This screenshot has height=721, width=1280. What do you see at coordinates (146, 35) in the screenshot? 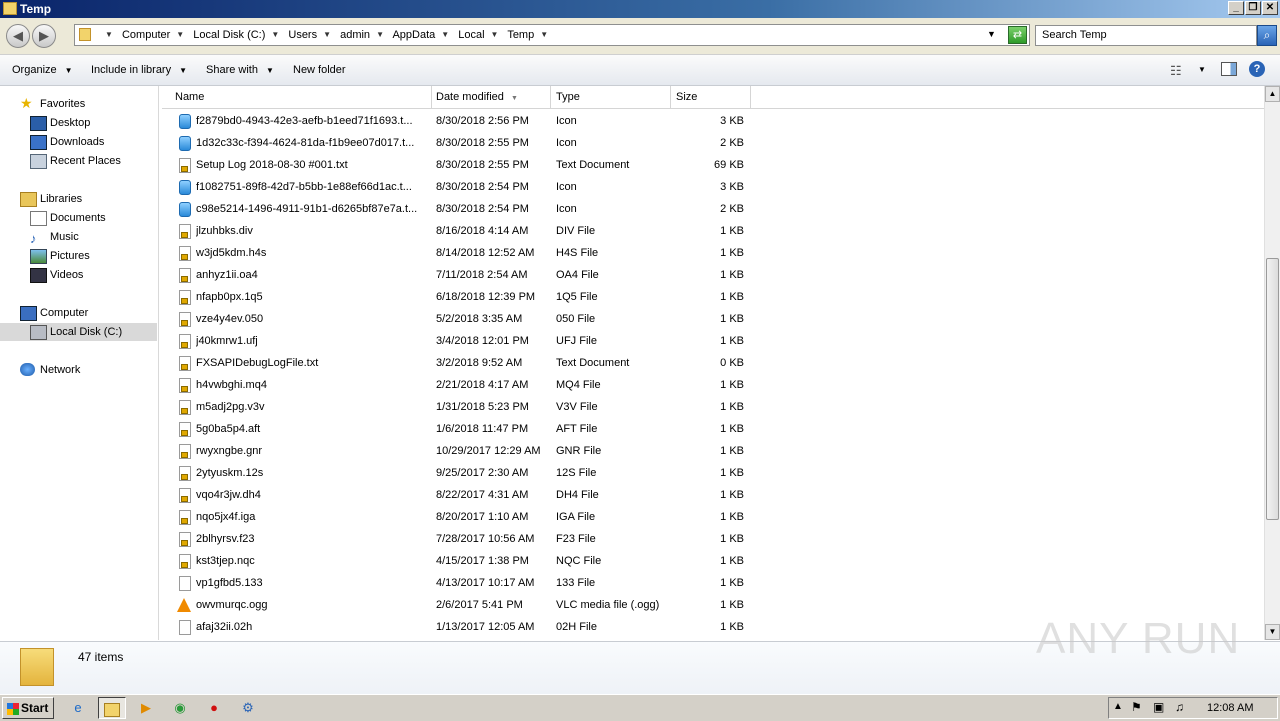
I see `crumb-computer: Computer` at bounding box center [146, 35].